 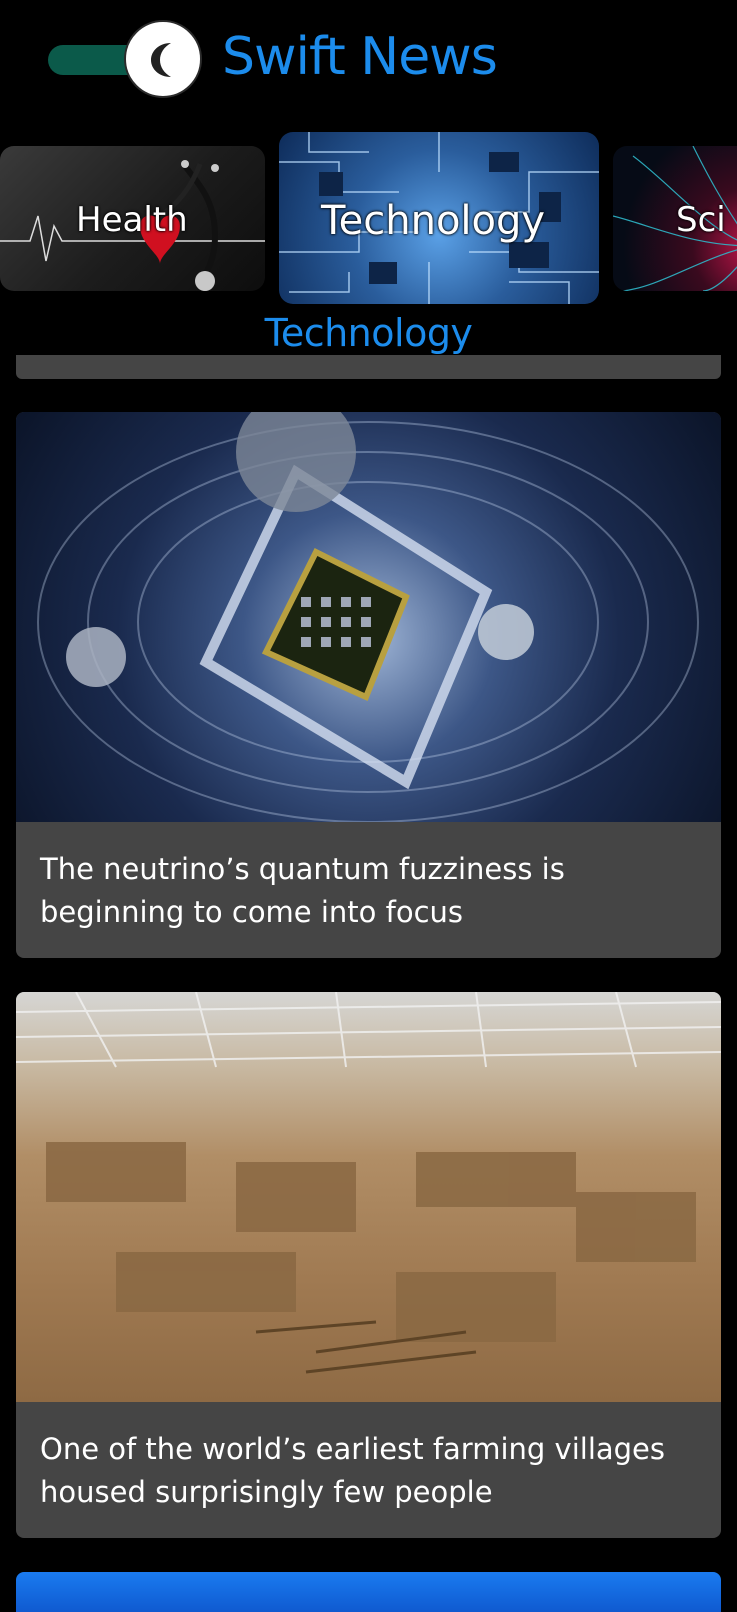 I want to click on category-card-health: Health, so click(x=132, y=218).